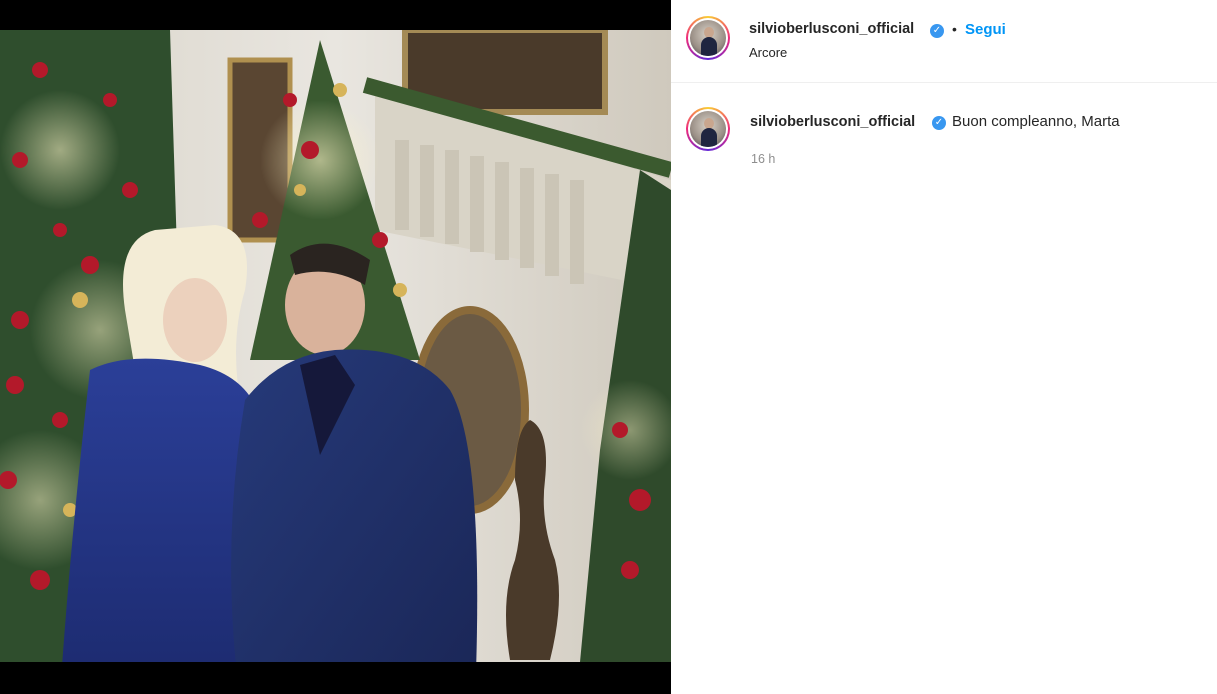 Image resolution: width=1217 pixels, height=694 pixels. I want to click on follow-button: Segui, so click(985, 29).